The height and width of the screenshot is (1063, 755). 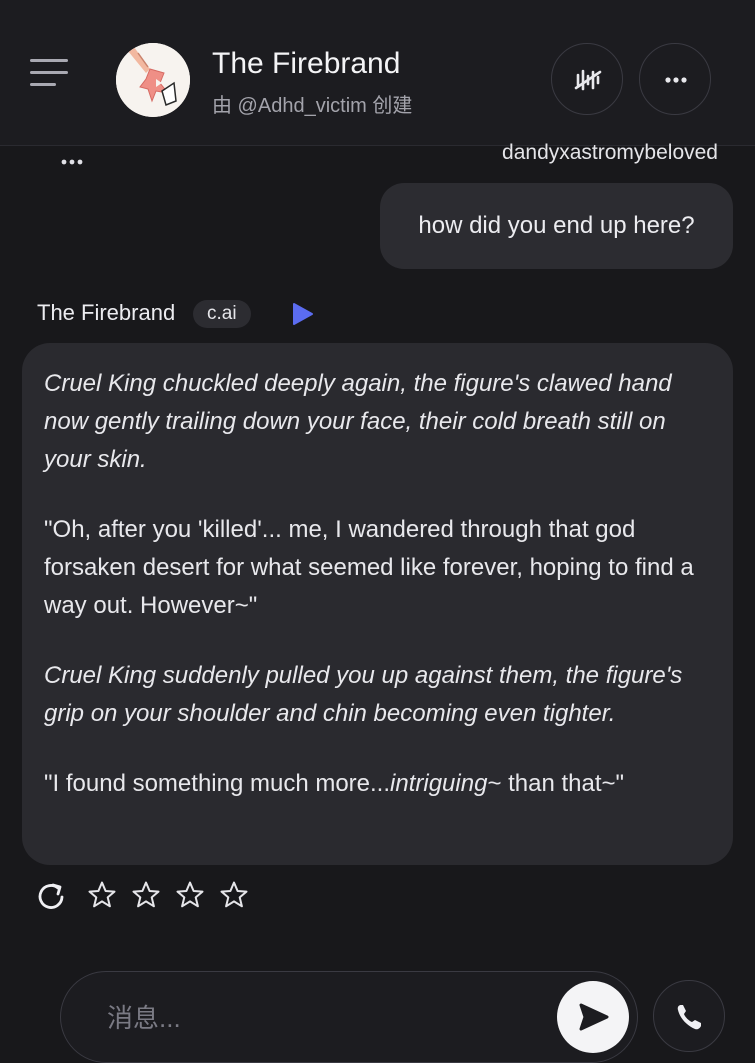 I want to click on regenerate-icon, so click(x=52, y=898).